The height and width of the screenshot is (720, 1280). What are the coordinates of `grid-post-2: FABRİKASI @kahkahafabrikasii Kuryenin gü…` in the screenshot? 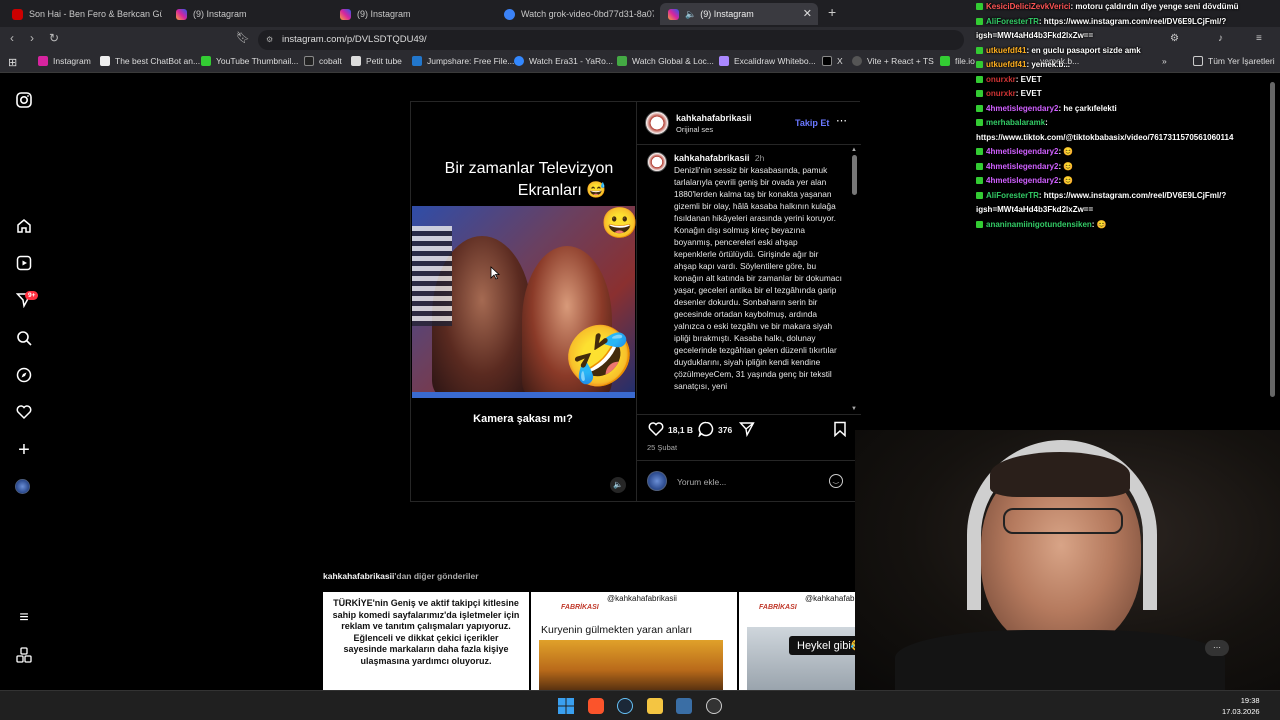 It's located at (634, 641).